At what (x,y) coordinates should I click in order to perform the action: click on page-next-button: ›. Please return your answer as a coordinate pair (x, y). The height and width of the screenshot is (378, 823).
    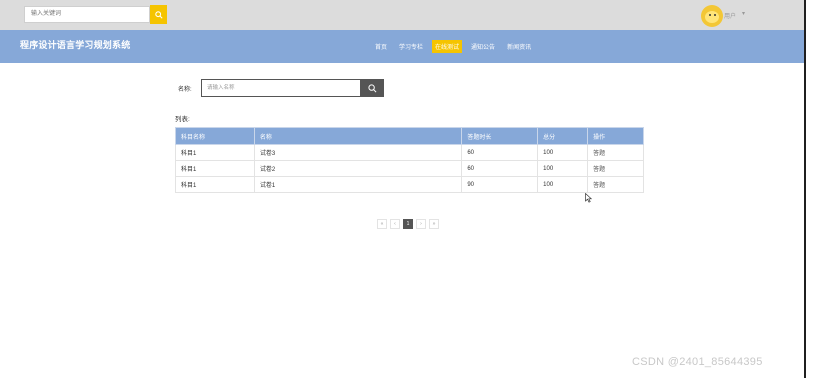
    Looking at the image, I should click on (421, 224).